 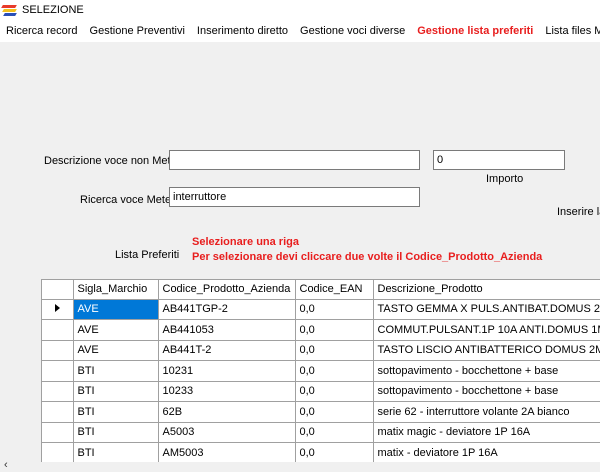 I want to click on app-icon, so click(x=9, y=10).